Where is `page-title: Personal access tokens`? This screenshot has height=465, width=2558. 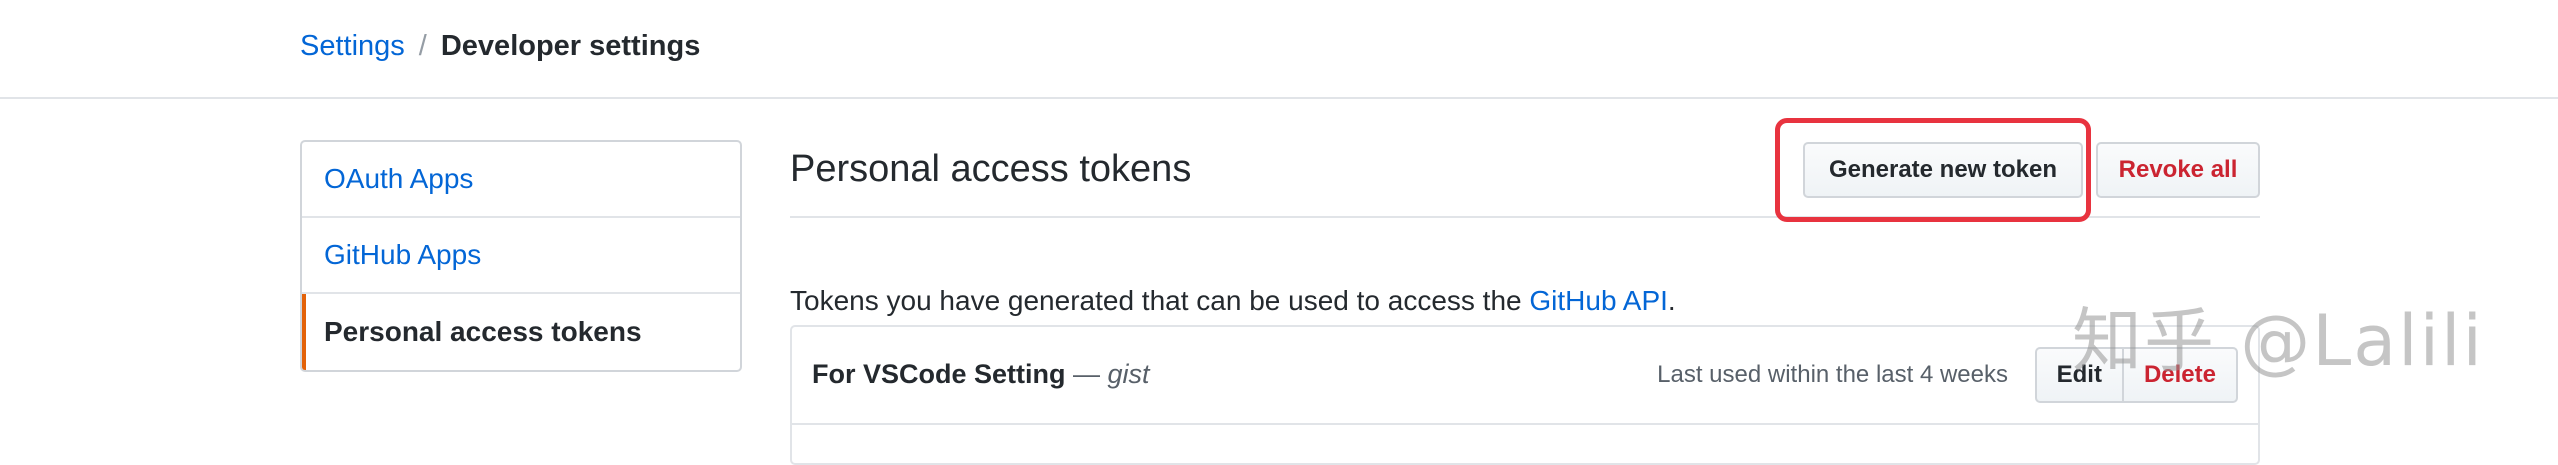 page-title: Personal access tokens is located at coordinates (991, 169).